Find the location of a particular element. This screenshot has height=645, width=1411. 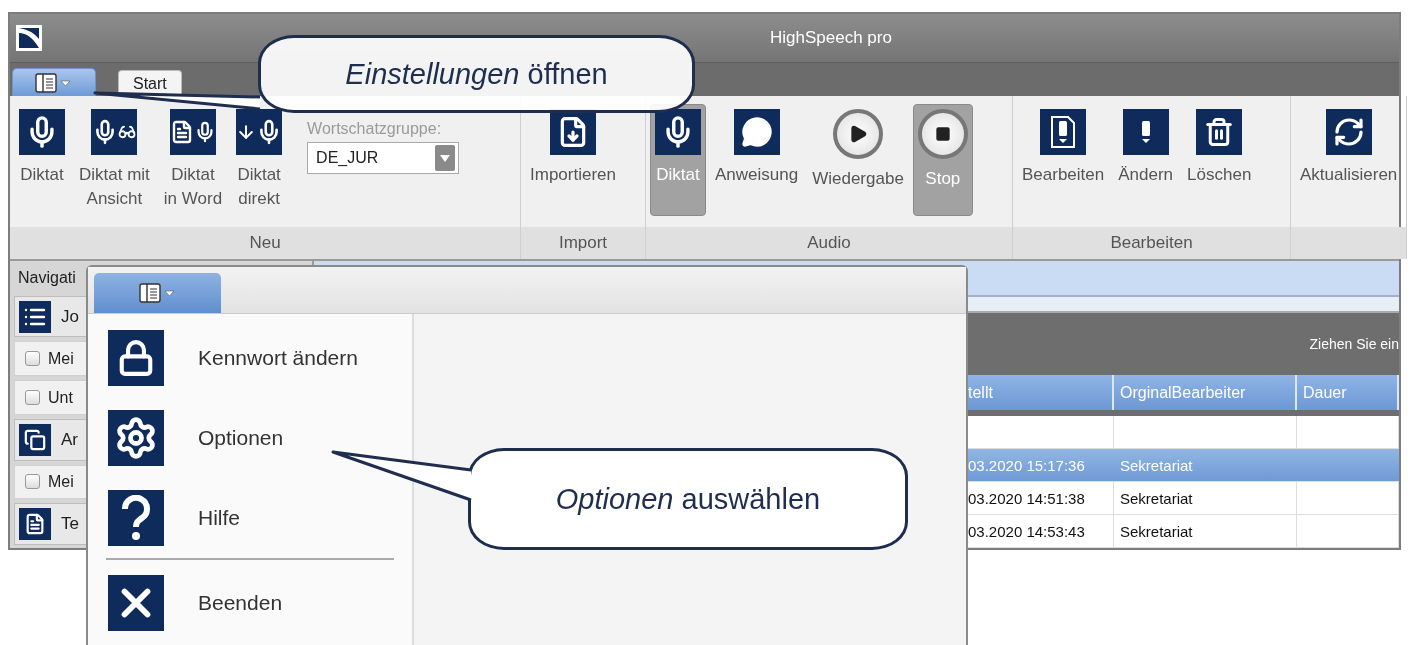

section-label: Jo is located at coordinates (70, 316).